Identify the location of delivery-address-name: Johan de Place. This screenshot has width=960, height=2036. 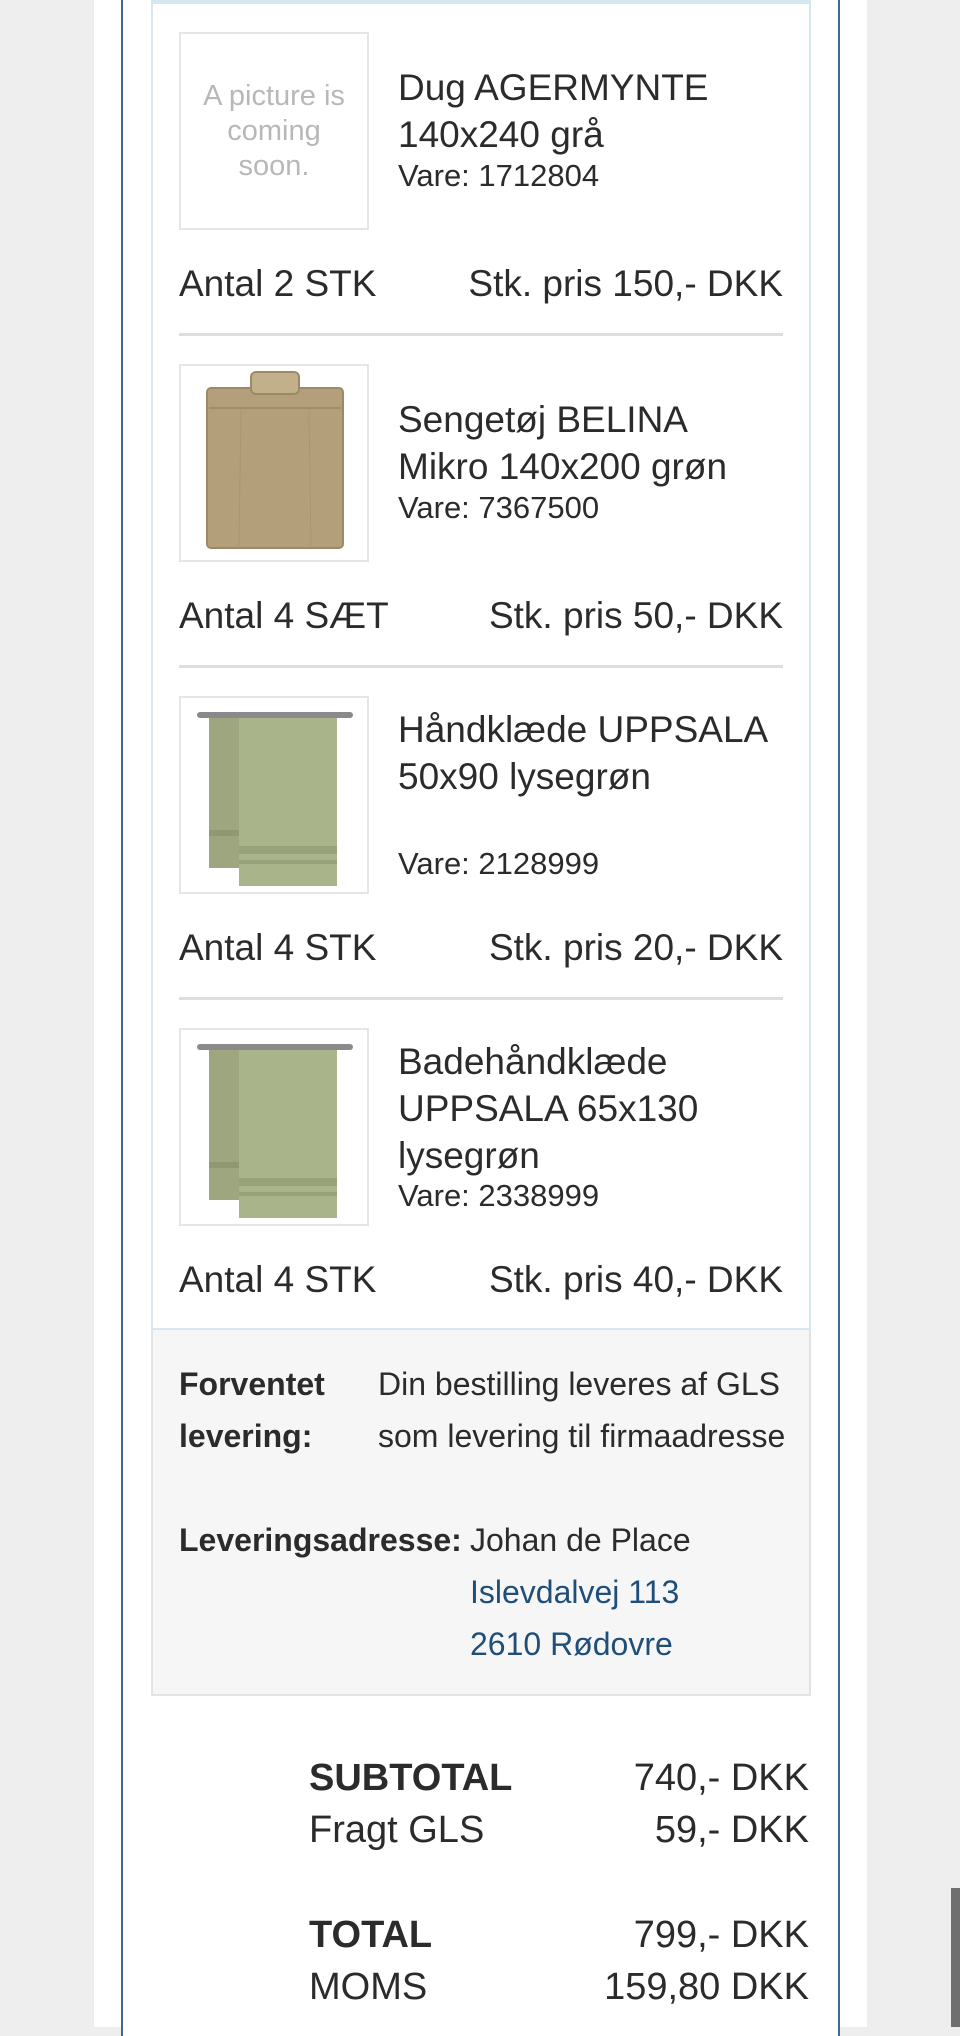
(580, 1540).